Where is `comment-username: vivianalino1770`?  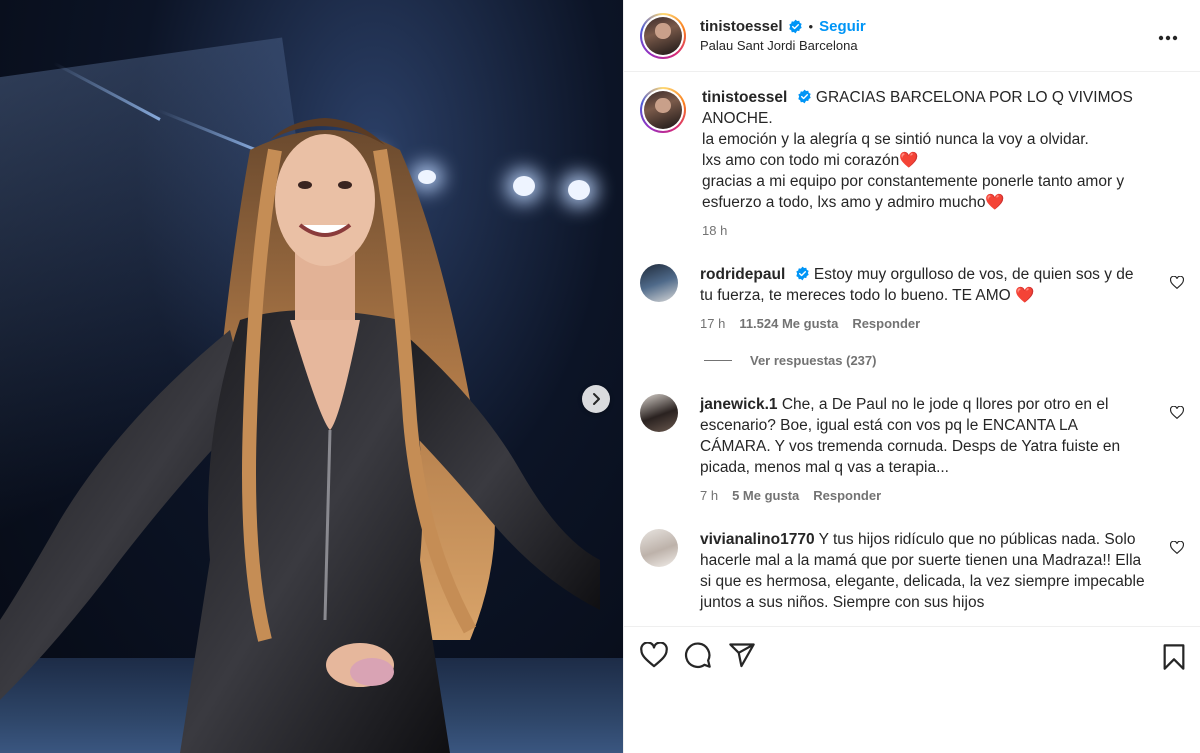
comment-username: vivianalino1770 is located at coordinates (757, 539).